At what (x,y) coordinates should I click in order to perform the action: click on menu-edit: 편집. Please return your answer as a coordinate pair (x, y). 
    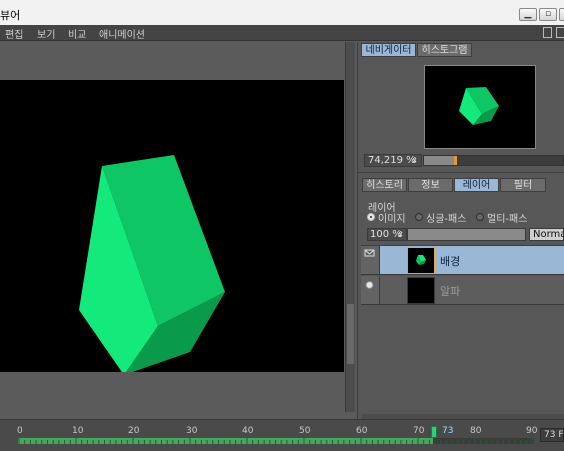
    Looking at the image, I should click on (14, 33).